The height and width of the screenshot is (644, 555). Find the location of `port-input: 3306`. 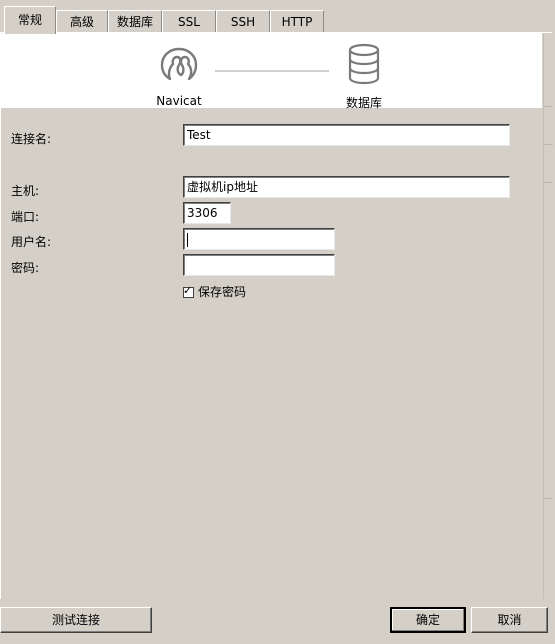

port-input: 3306 is located at coordinates (207, 213).